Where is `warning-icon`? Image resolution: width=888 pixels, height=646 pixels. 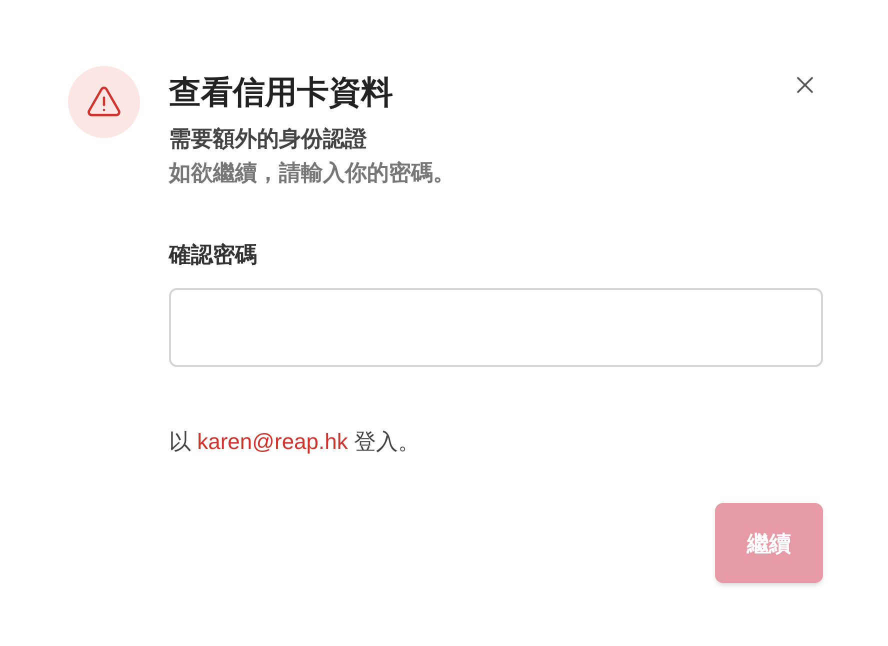
warning-icon is located at coordinates (104, 102).